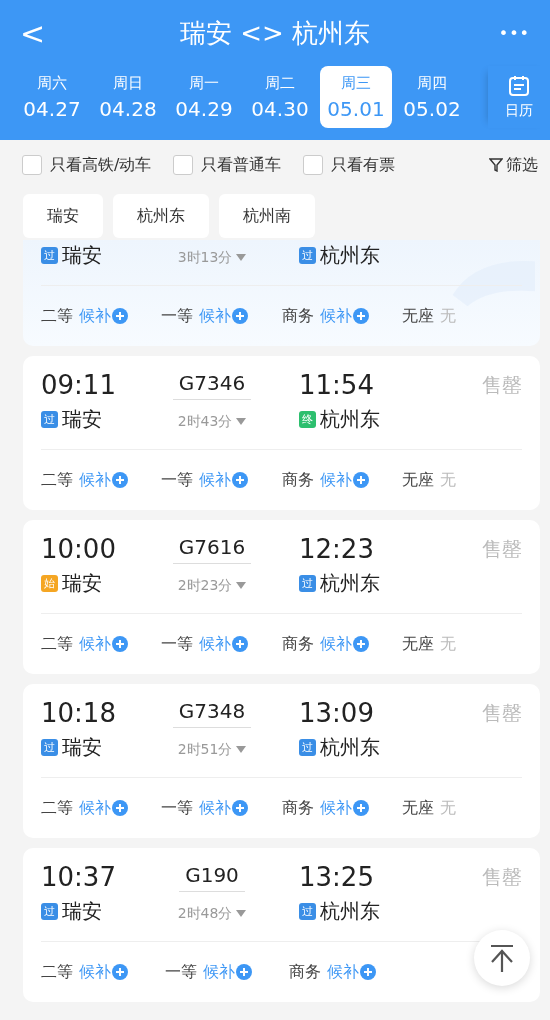  I want to click on date-tab: 周日 04.28, so click(128, 97).